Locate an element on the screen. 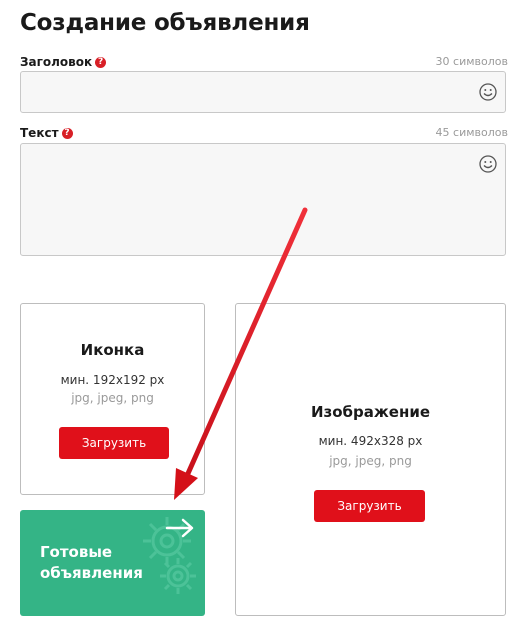 Image resolution: width=526 pixels, height=633 pixels. icon-upload-button: Загрузить is located at coordinates (114, 443).